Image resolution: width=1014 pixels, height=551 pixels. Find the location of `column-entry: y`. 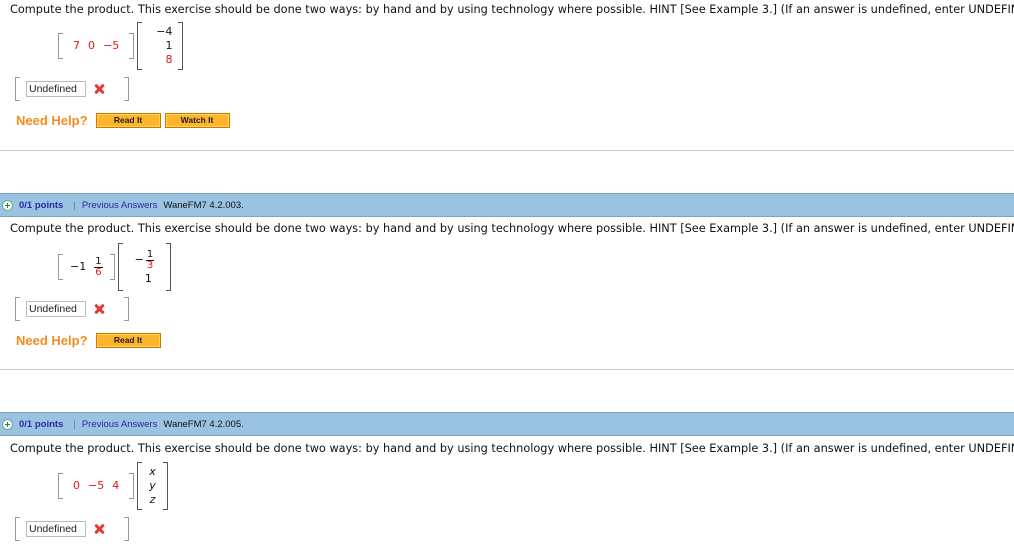

column-entry: y is located at coordinates (152, 485).